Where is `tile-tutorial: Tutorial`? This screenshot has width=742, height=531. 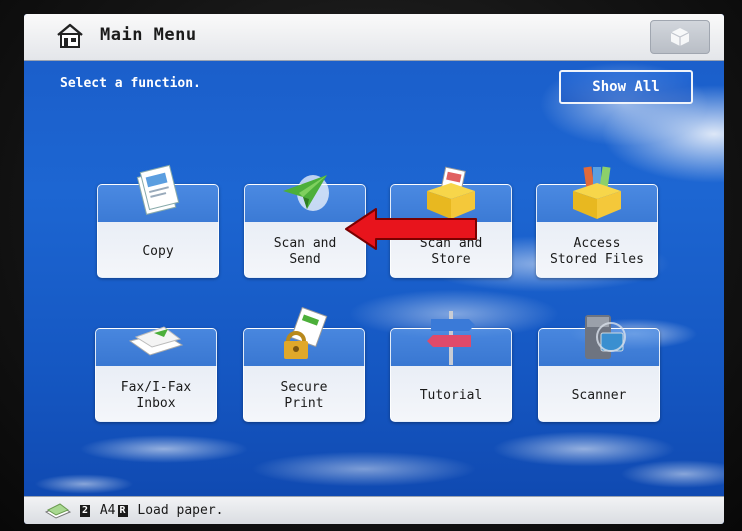
tile-tutorial: Tutorial is located at coordinates (451, 366).